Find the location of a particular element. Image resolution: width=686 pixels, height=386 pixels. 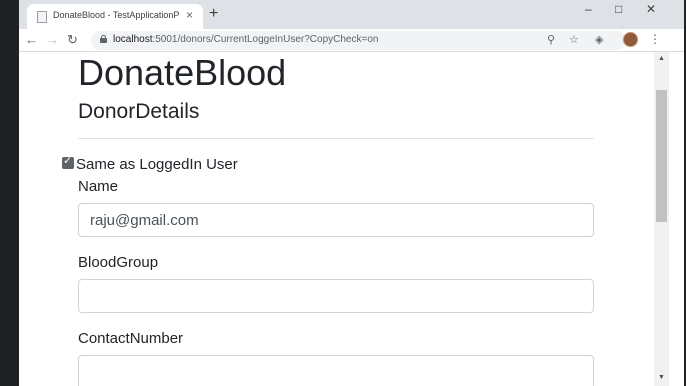

name-field is located at coordinates (336, 220).